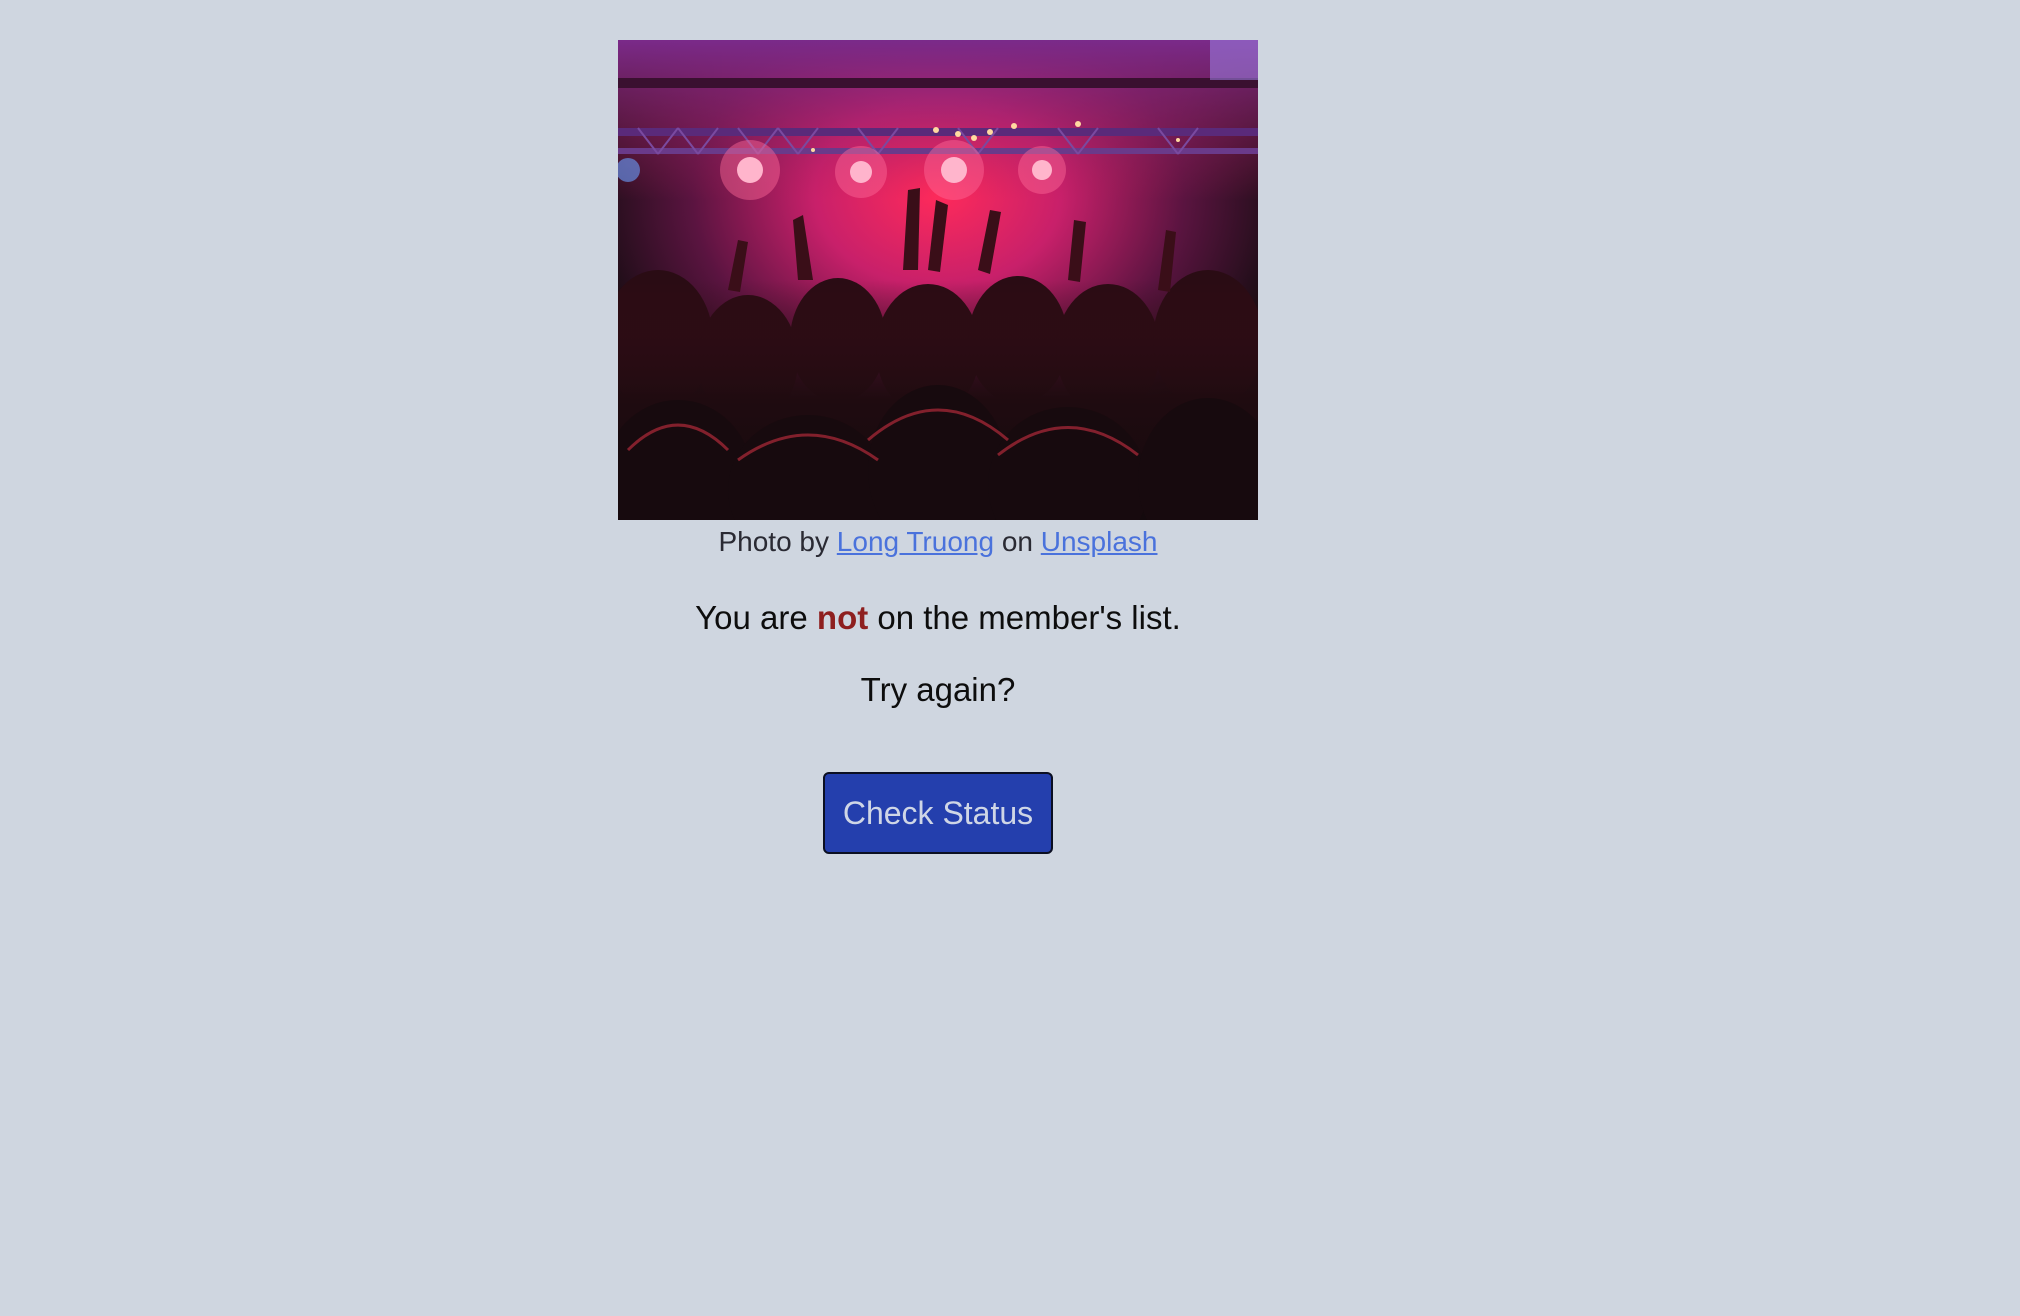 The height and width of the screenshot is (1316, 2020). Describe the element at coordinates (751, 617) in the screenshot. I see `status-before: You are` at that location.